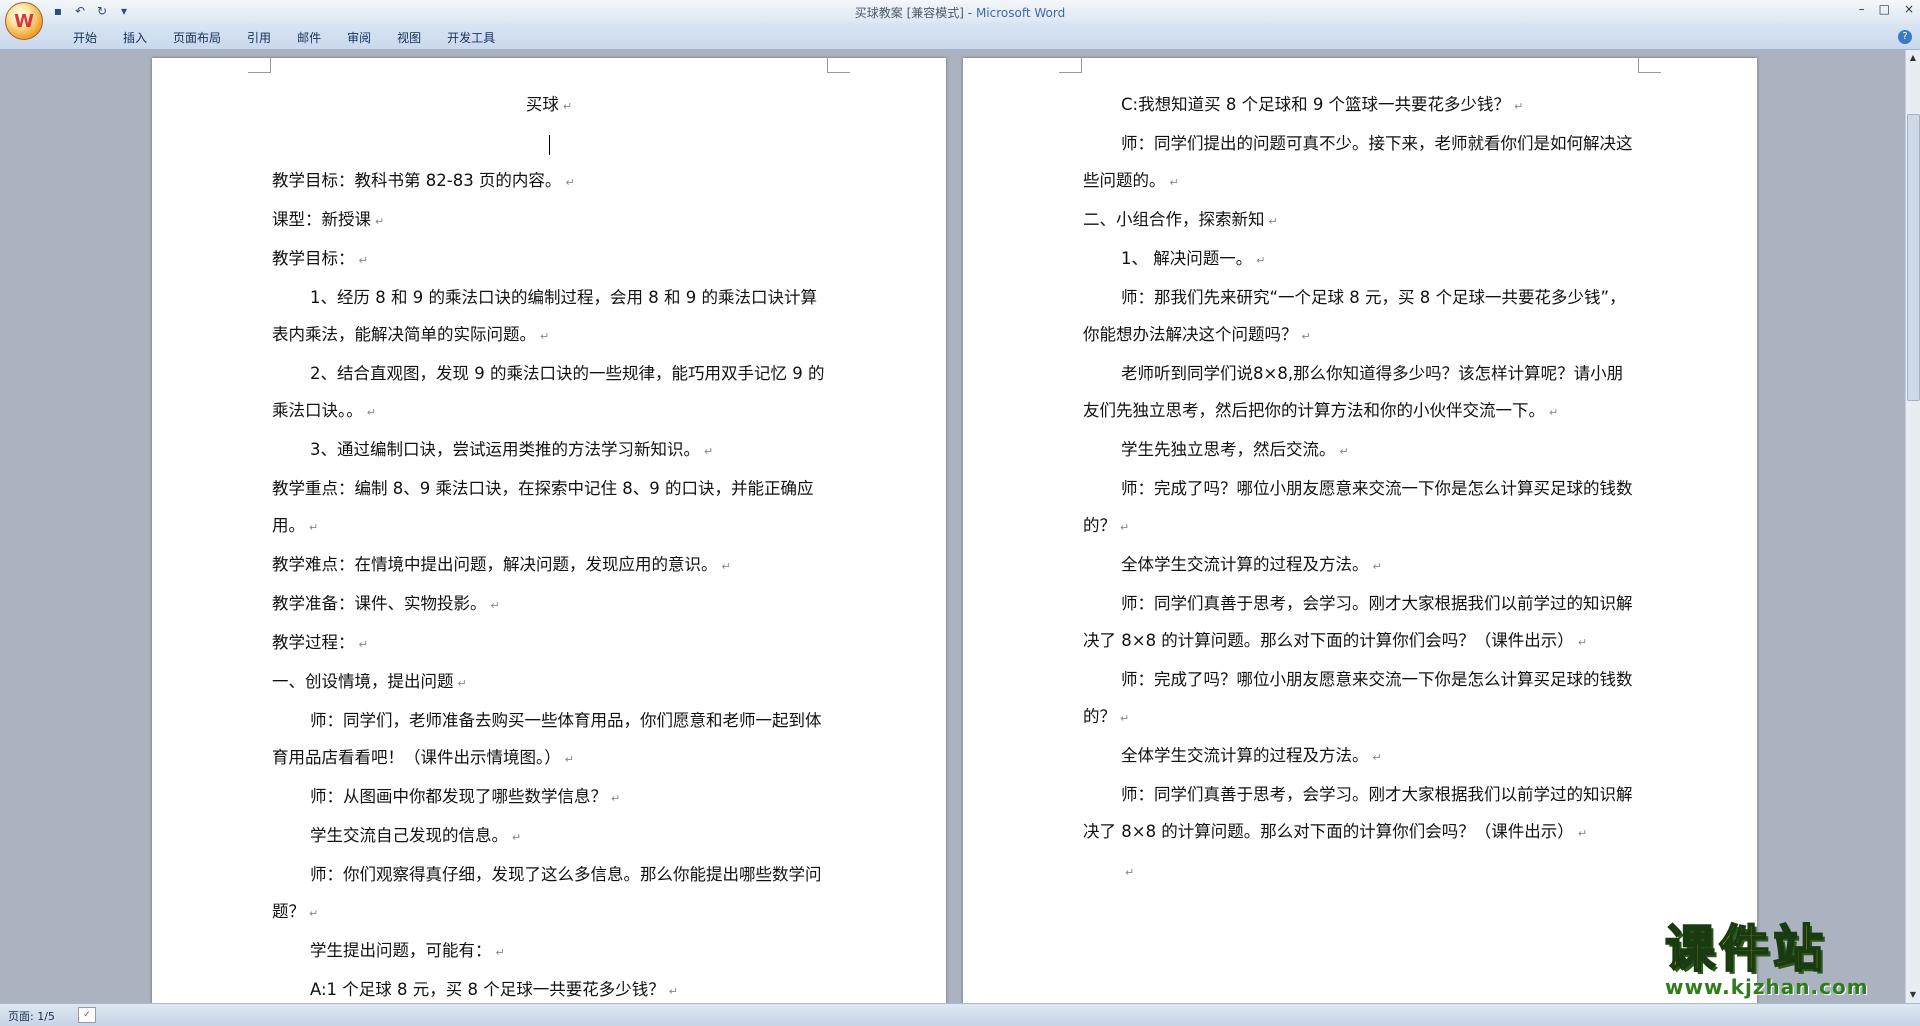  I want to click on paragraph-text: 买球, so click(542, 104).